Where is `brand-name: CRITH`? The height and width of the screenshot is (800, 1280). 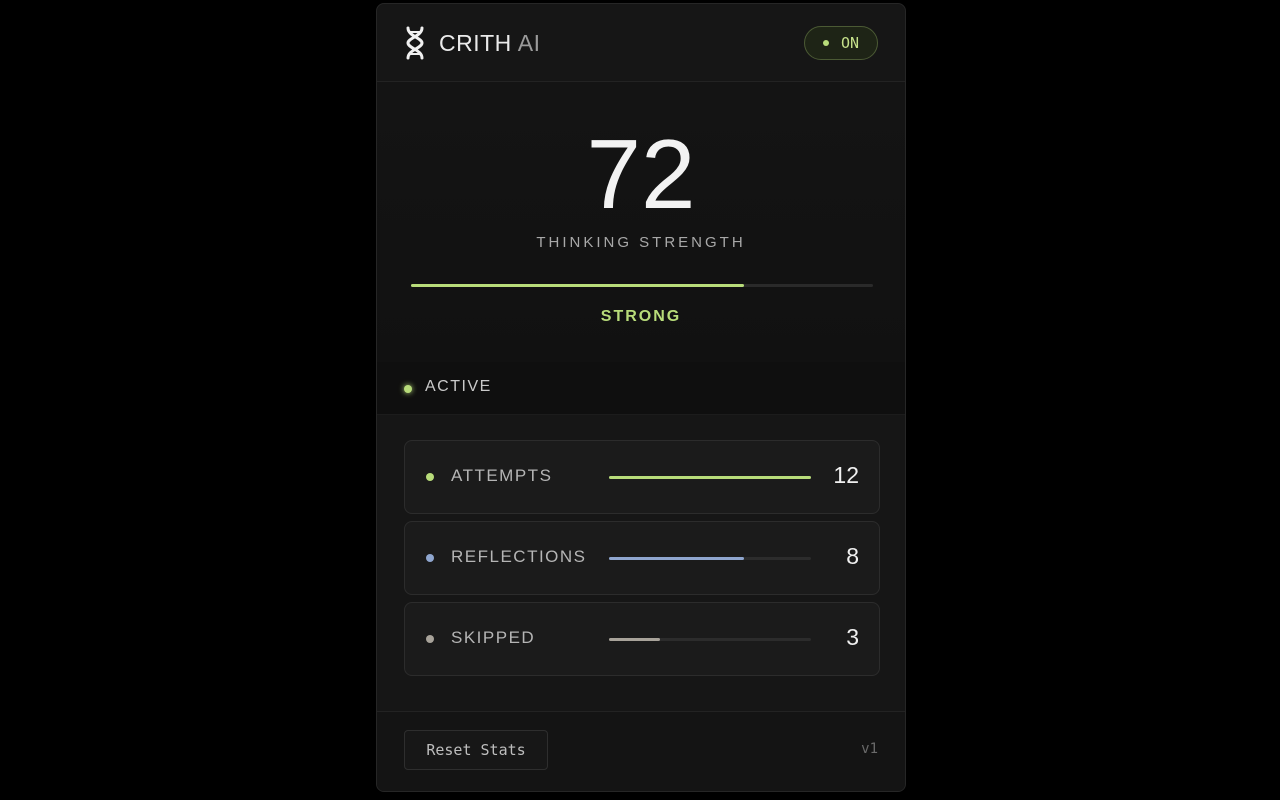
brand-name: CRITH is located at coordinates (475, 43).